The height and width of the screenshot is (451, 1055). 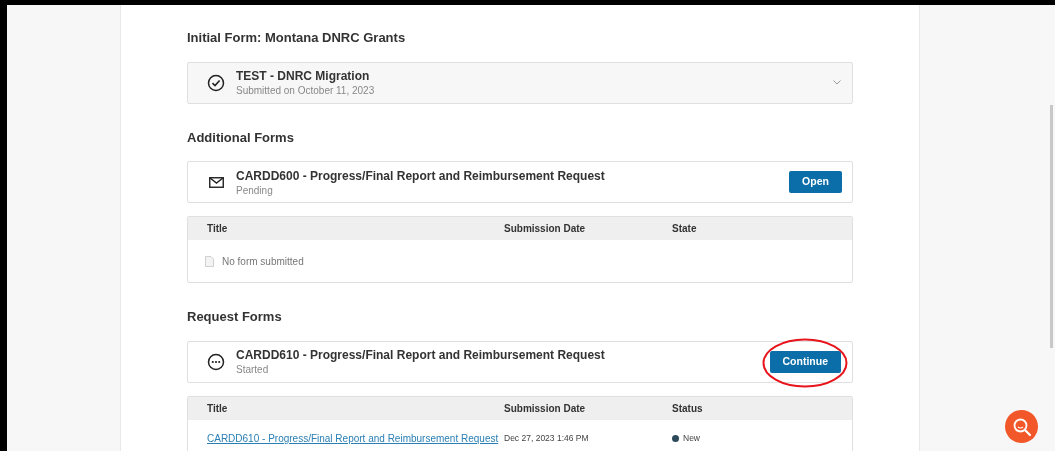 I want to click on chevron-icon, so click(x=837, y=82).